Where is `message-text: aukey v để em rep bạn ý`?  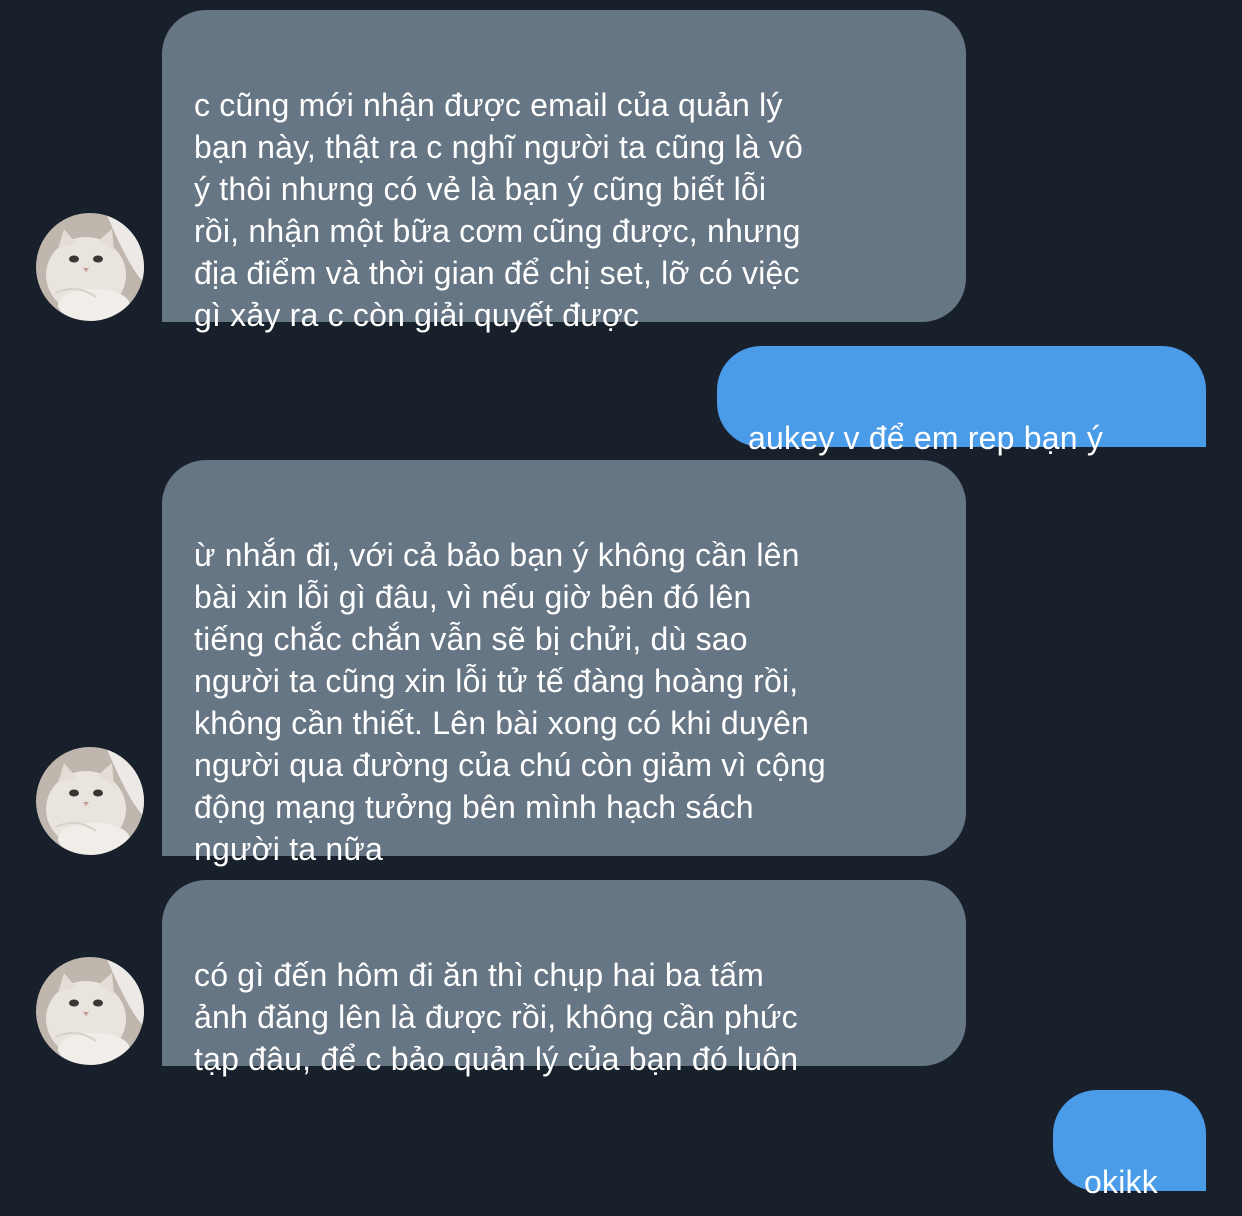 message-text: aukey v để em rep bạn ý is located at coordinates (926, 438).